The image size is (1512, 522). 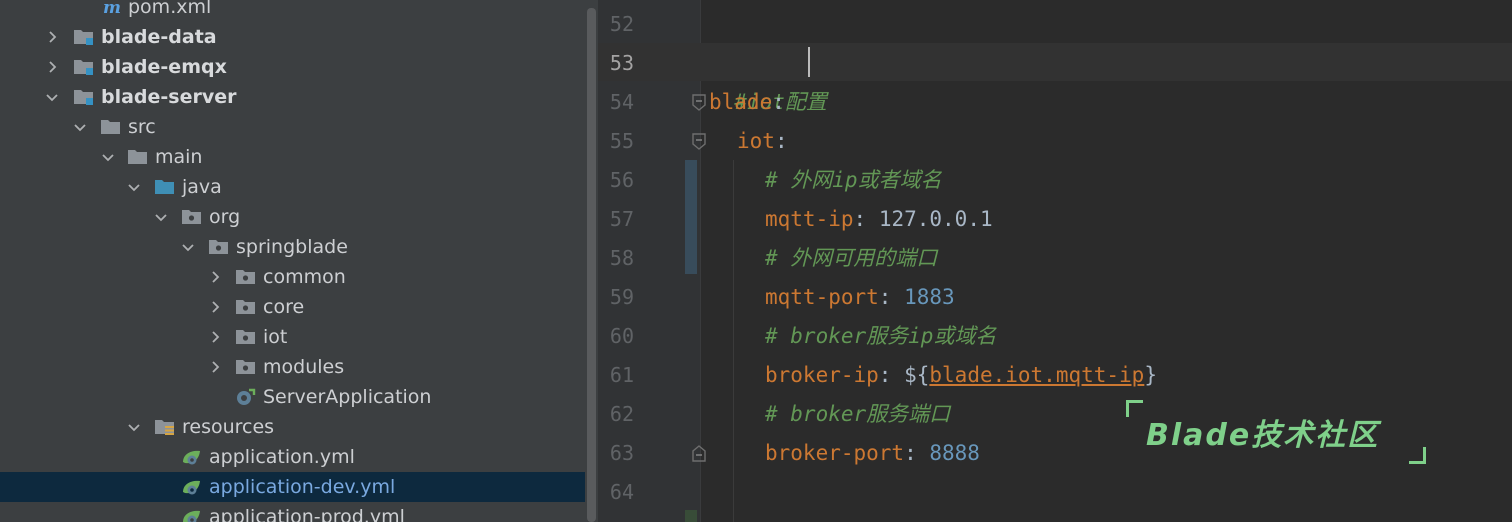 What do you see at coordinates (292, 97) in the screenshot?
I see `tree-item-blade-server: blade-server` at bounding box center [292, 97].